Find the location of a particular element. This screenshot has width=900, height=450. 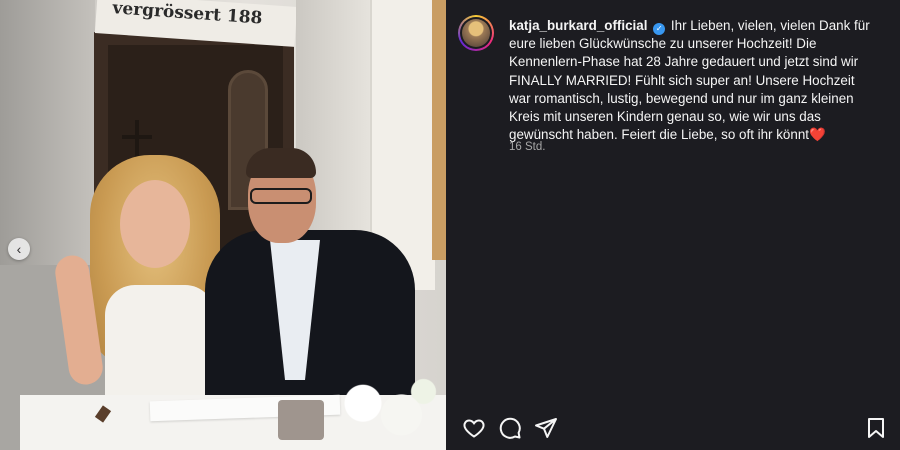

bride-face is located at coordinates (155, 224).